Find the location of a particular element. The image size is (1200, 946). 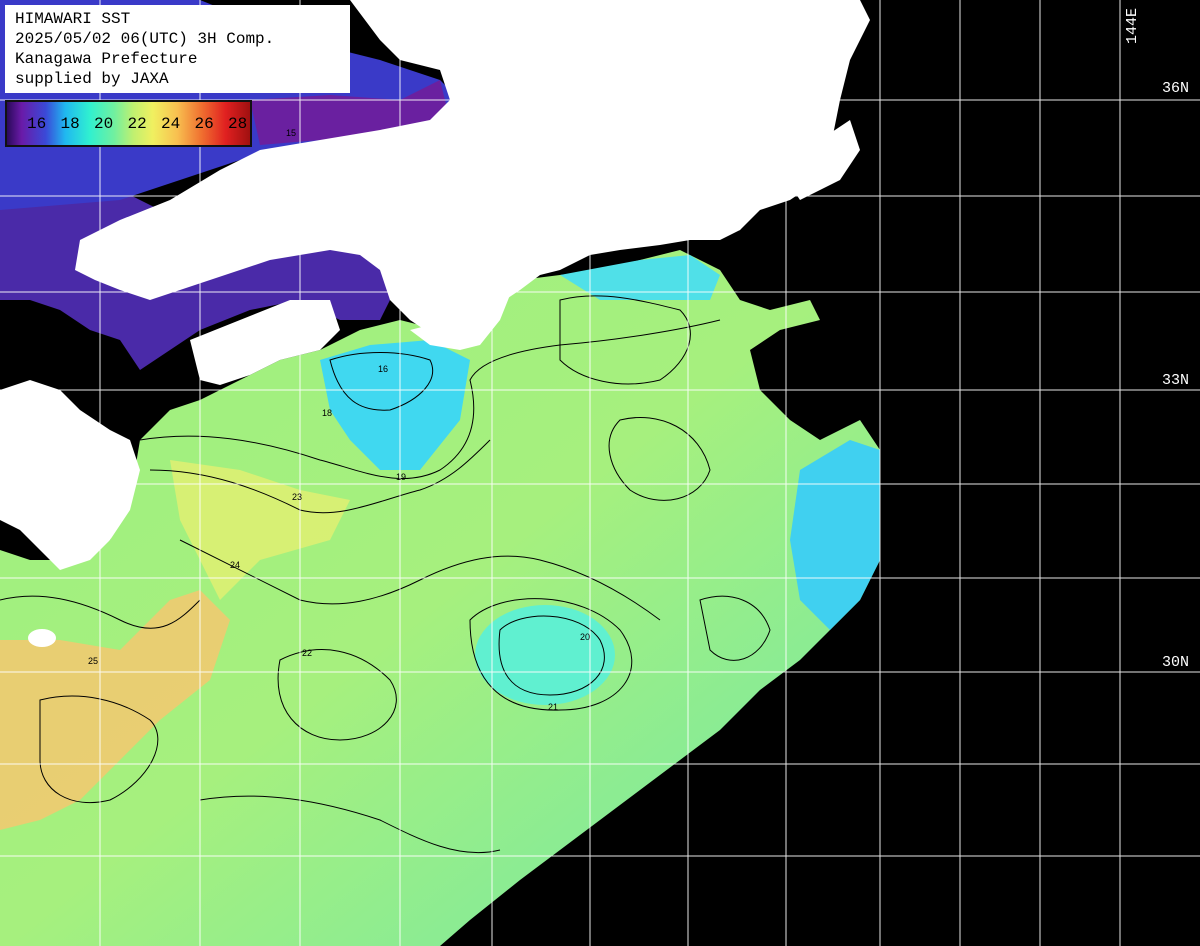

lat-label-36n: 36N is located at coordinates (1176, 88).